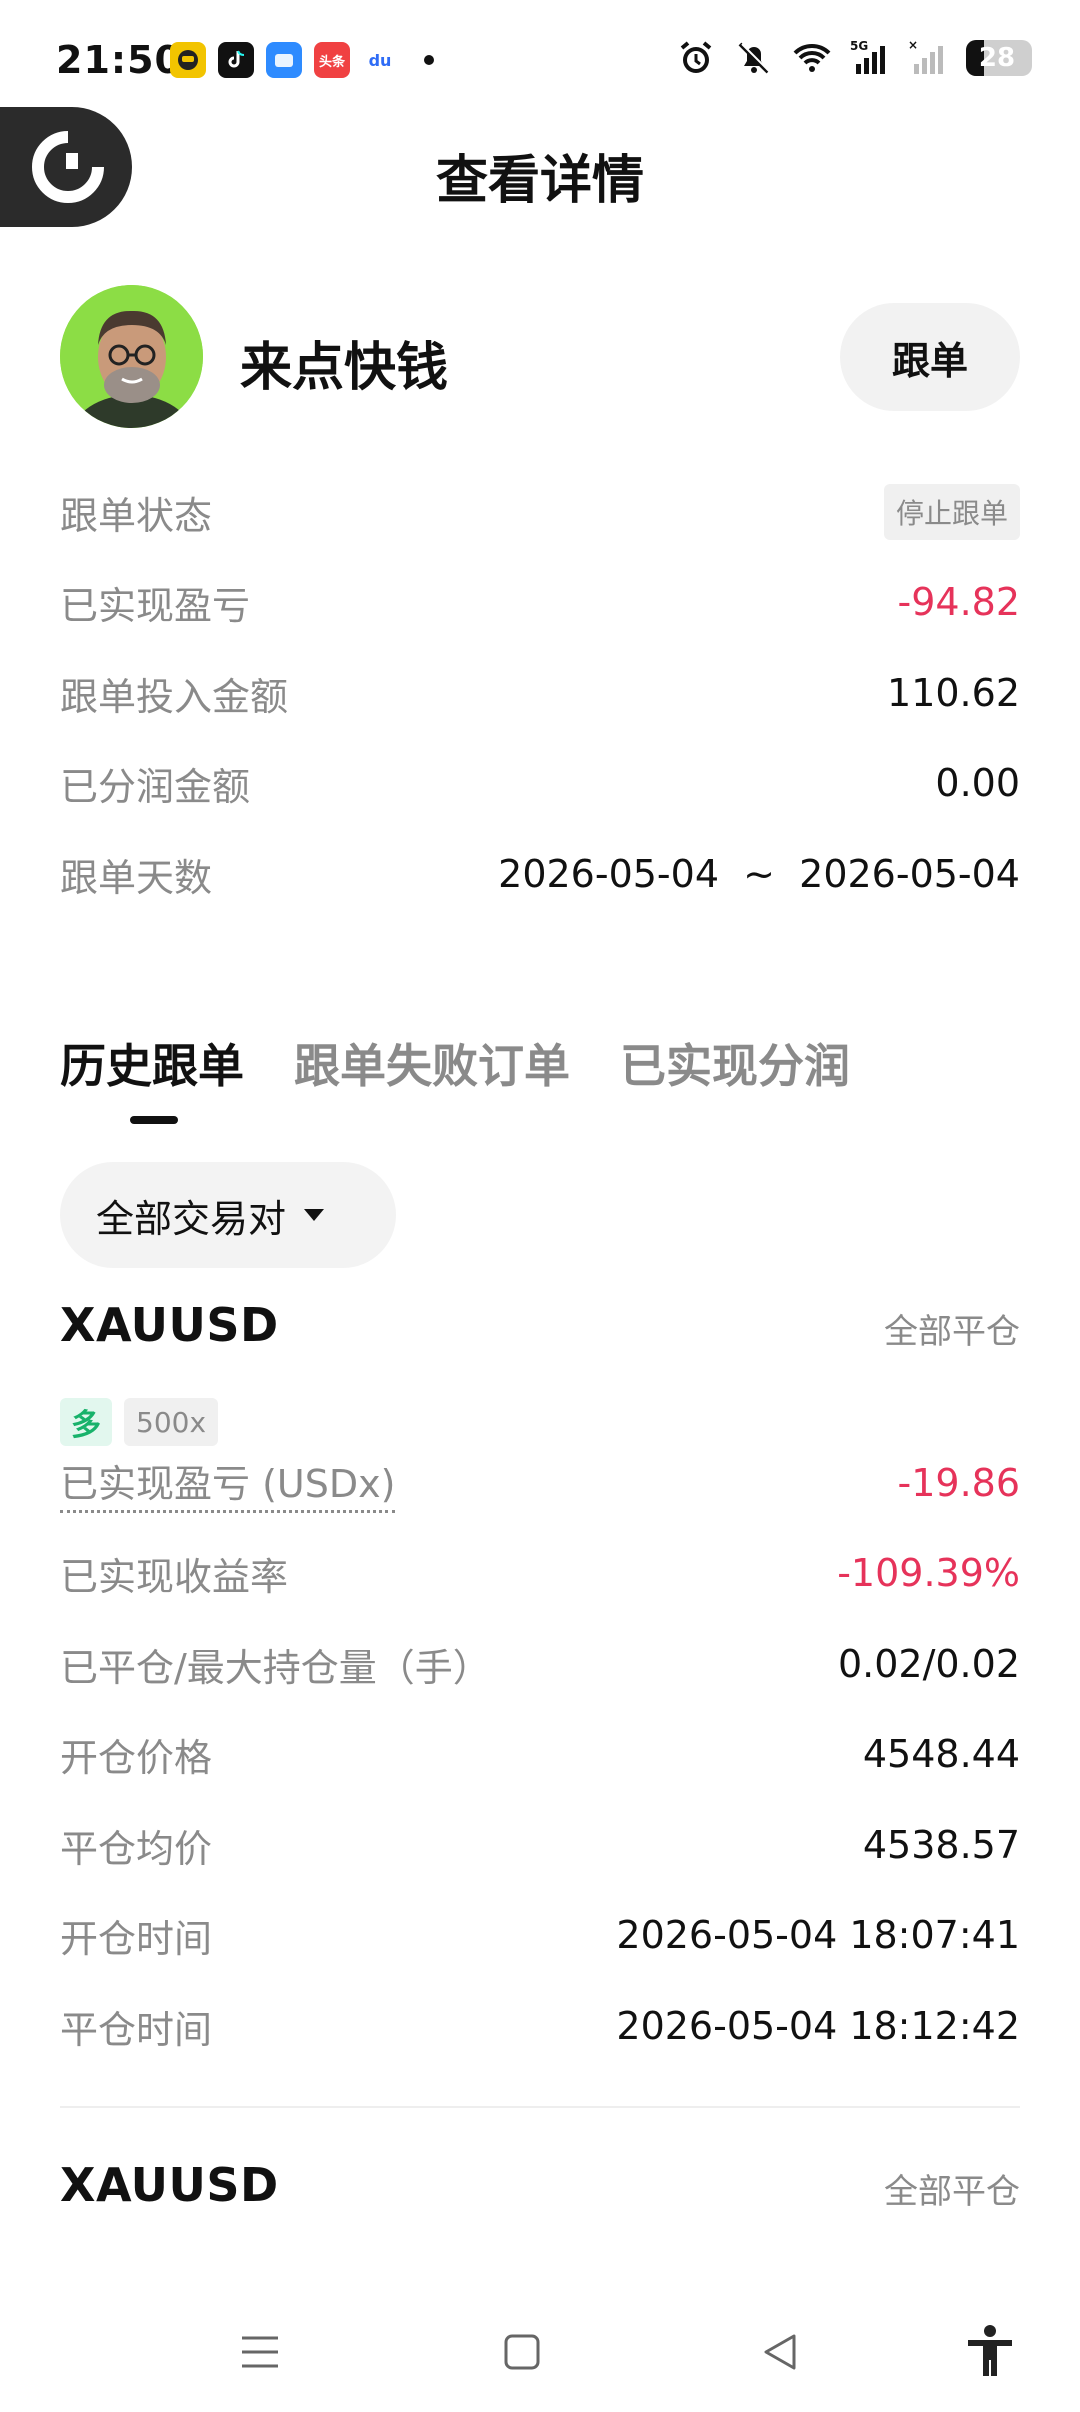  What do you see at coordinates (928, 1664) in the screenshot?
I see `order-field-value: 0.02/0.02` at bounding box center [928, 1664].